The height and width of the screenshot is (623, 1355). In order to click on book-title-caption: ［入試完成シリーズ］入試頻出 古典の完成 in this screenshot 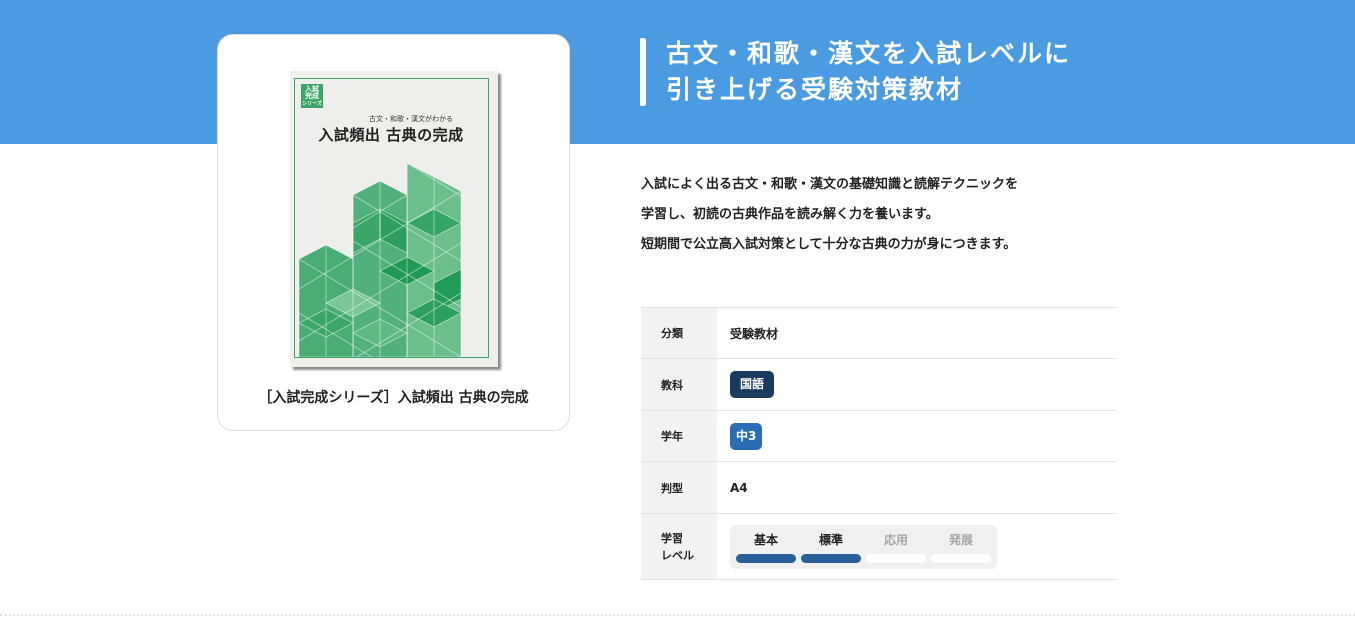, I will do `click(393, 397)`.